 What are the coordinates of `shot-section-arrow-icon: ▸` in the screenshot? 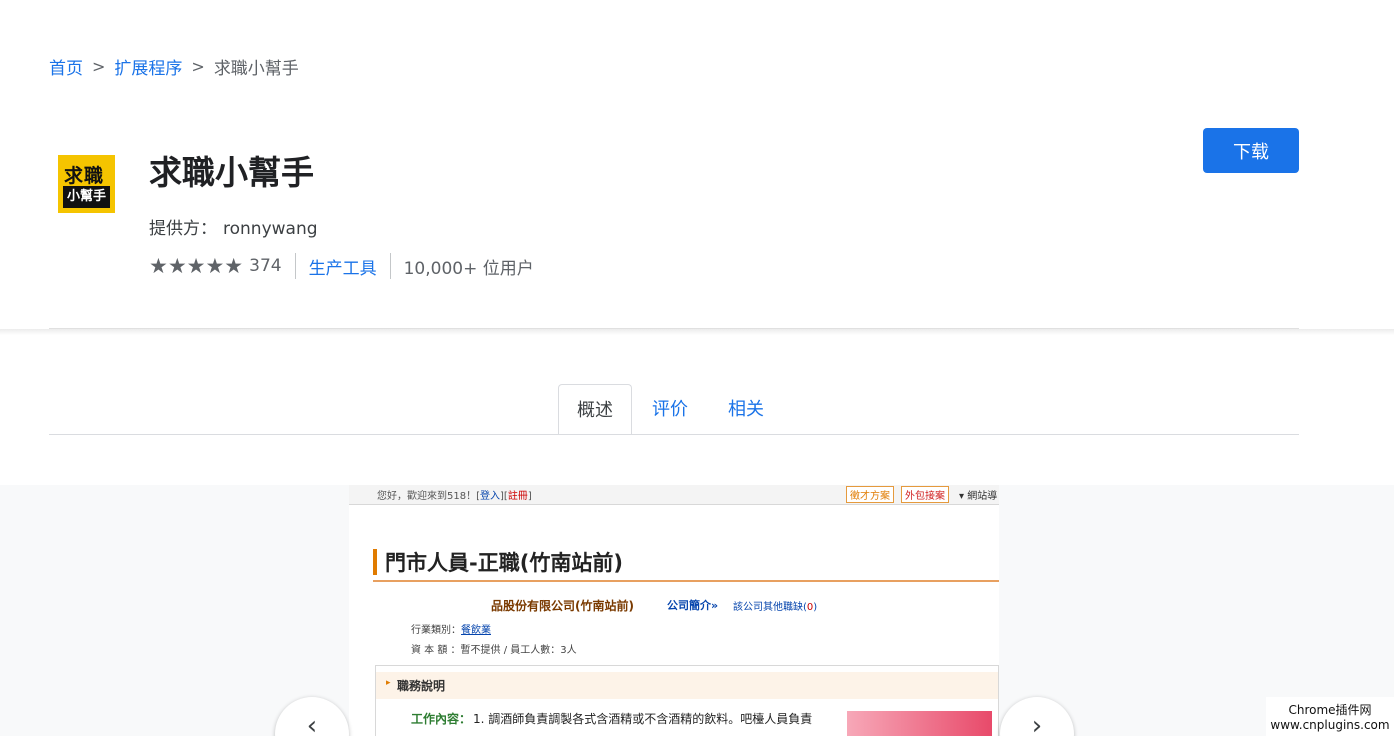 It's located at (388, 683).